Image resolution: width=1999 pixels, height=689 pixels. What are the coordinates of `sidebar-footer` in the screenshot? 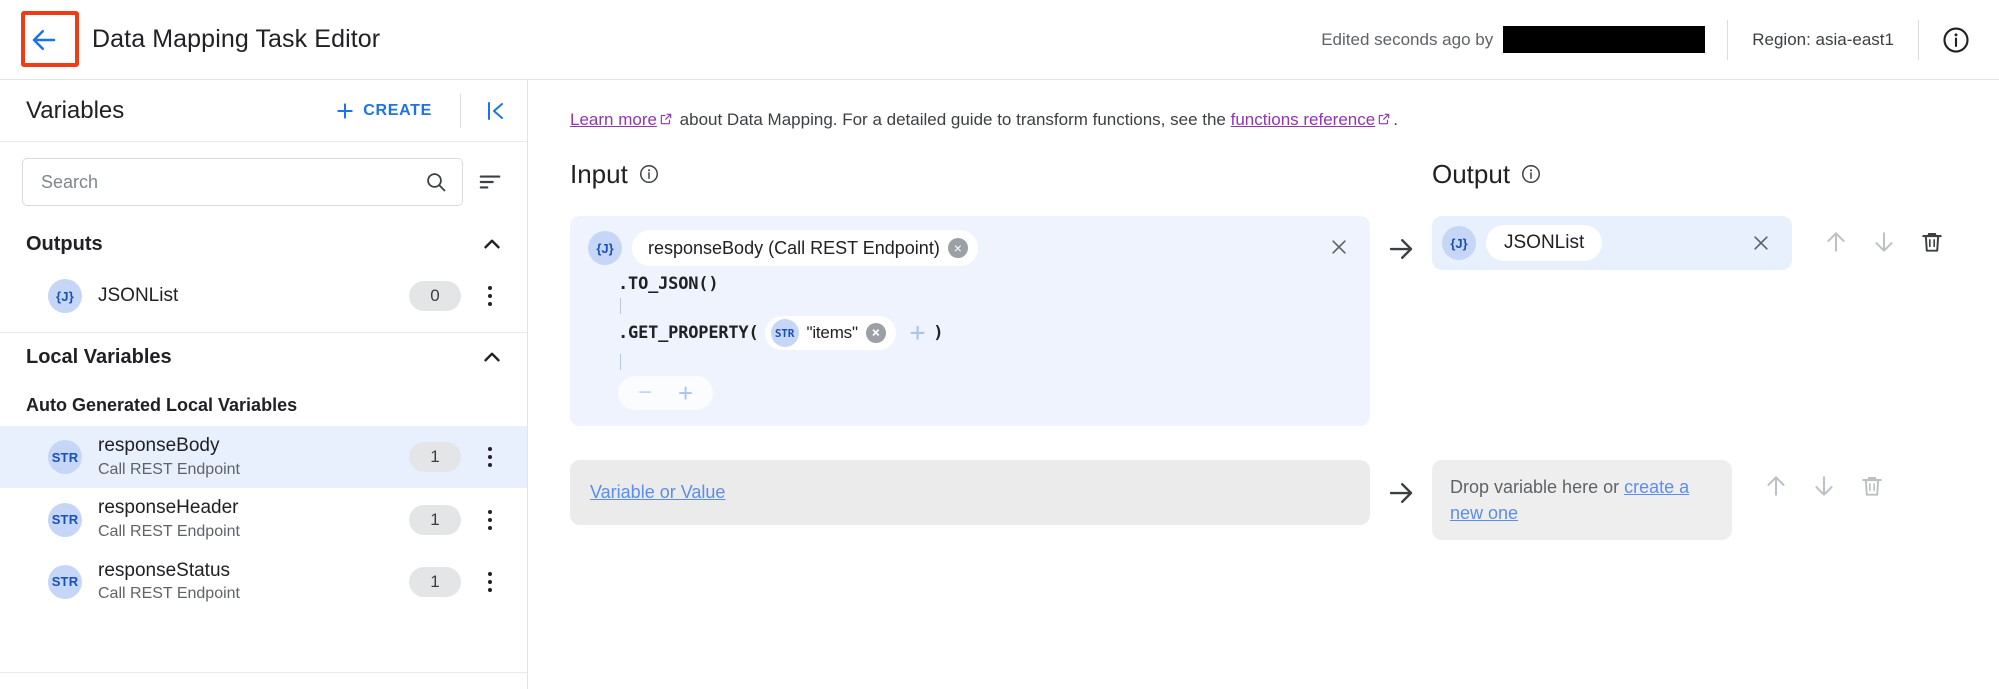 It's located at (263, 681).